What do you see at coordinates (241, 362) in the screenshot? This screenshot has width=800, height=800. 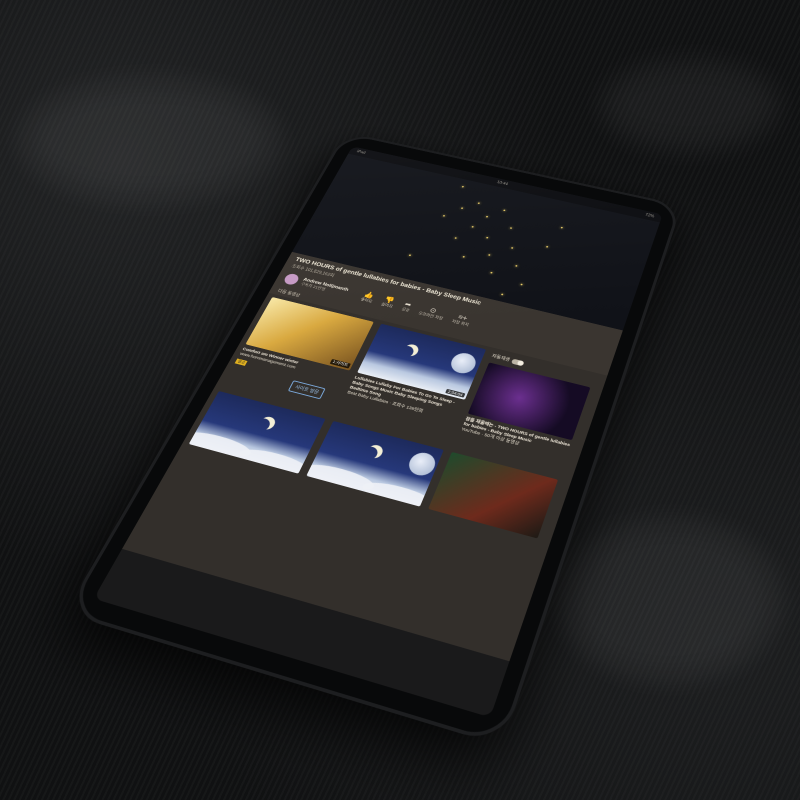 I see `ad-tag: 광고` at bounding box center [241, 362].